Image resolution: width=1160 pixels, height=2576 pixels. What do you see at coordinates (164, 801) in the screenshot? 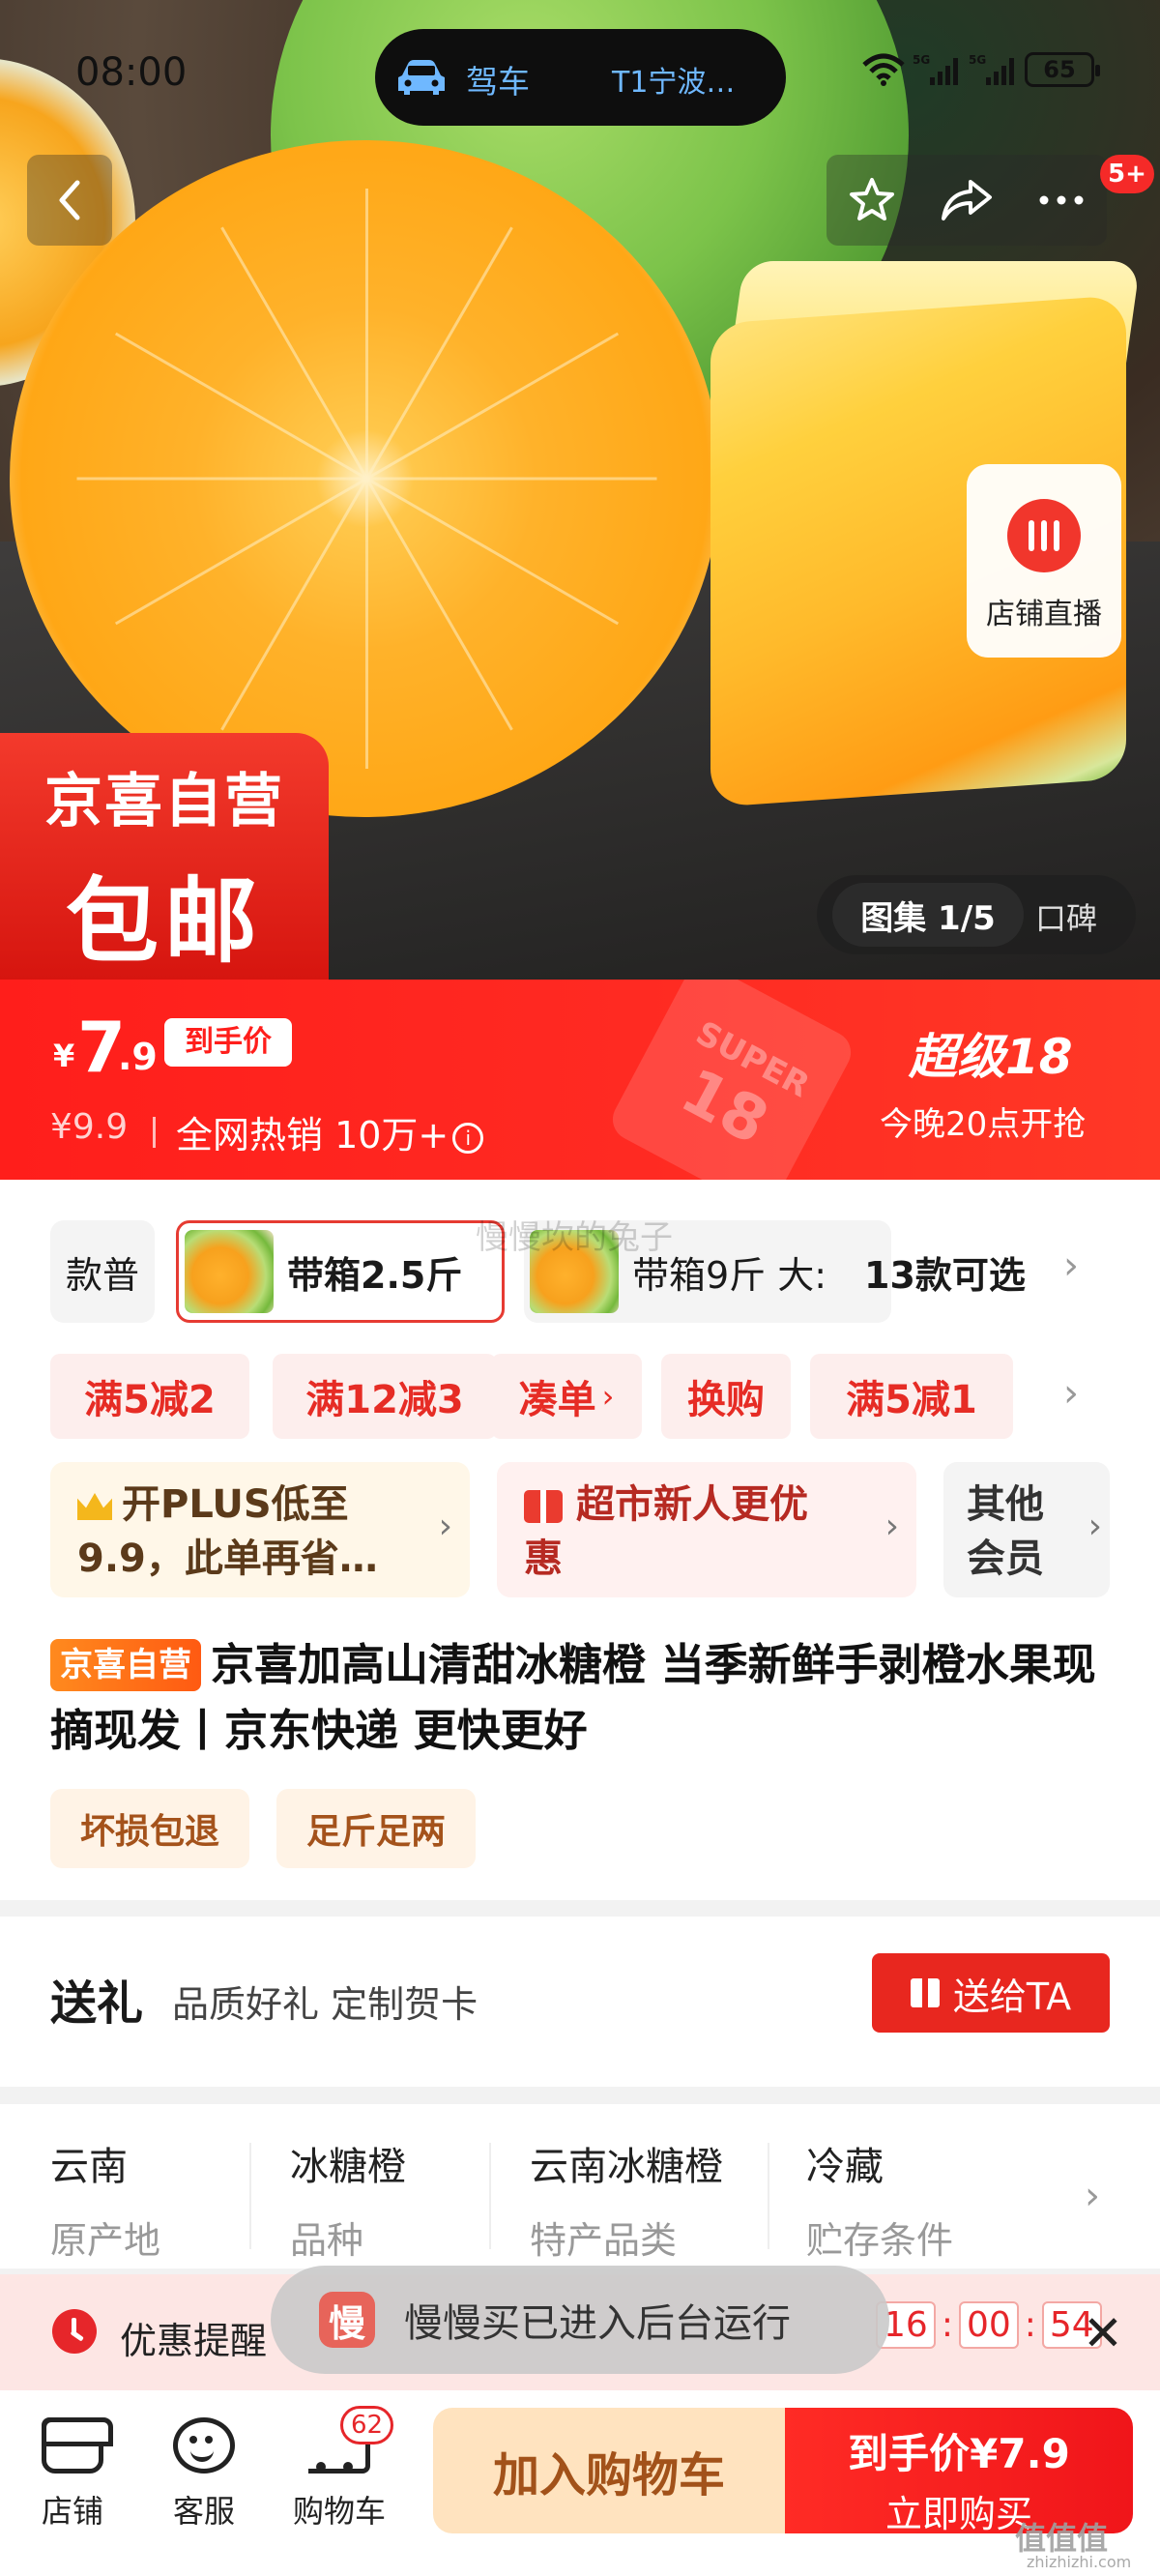
I see `badge-store-name: 京喜自营` at bounding box center [164, 801].